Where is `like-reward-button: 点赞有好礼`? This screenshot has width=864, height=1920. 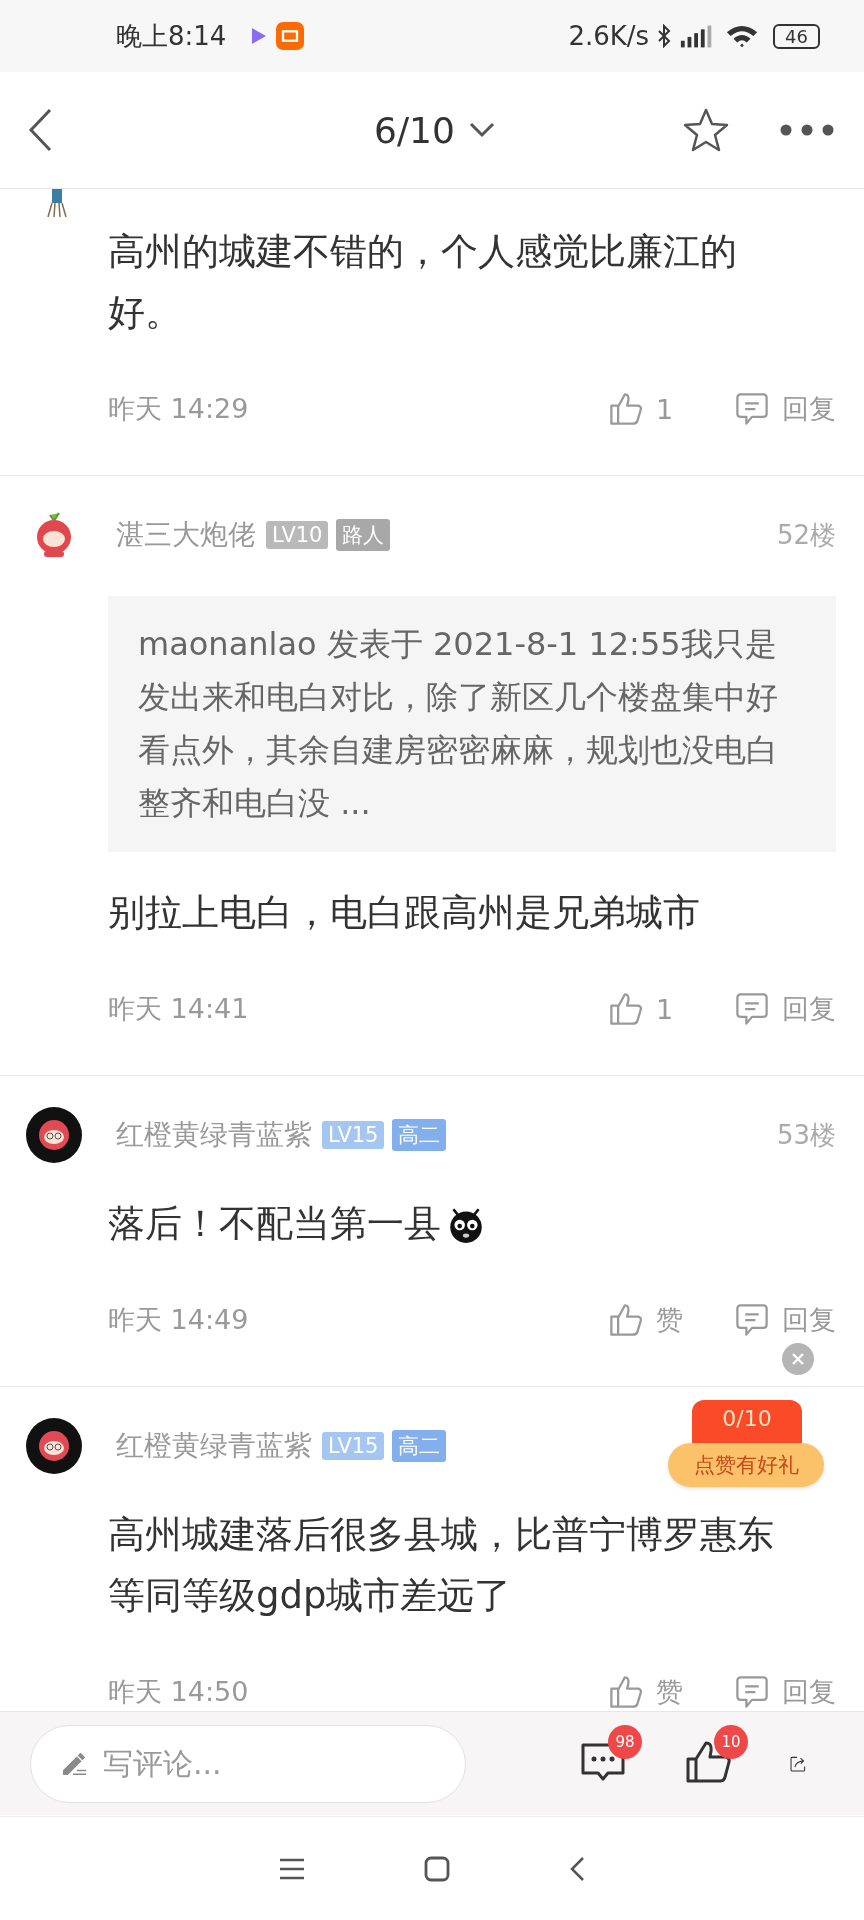
like-reward-button: 点赞有好礼 is located at coordinates (746, 1465).